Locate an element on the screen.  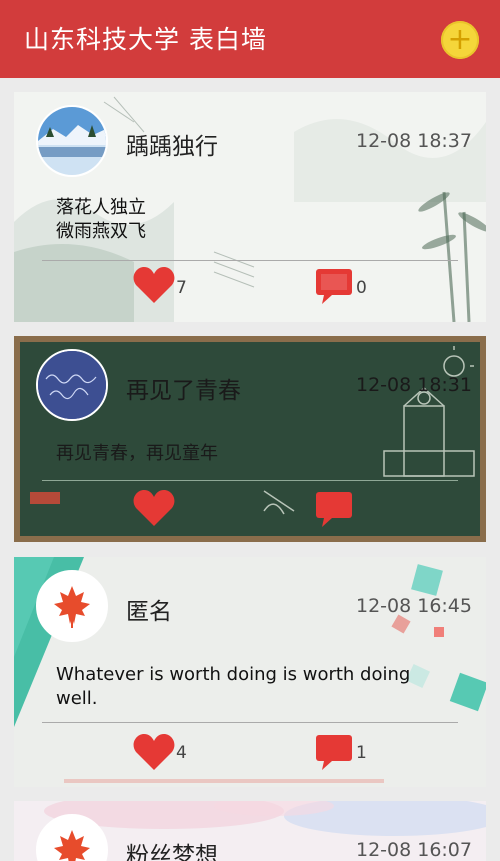
comment-count: 0 is located at coordinates (361, 288).